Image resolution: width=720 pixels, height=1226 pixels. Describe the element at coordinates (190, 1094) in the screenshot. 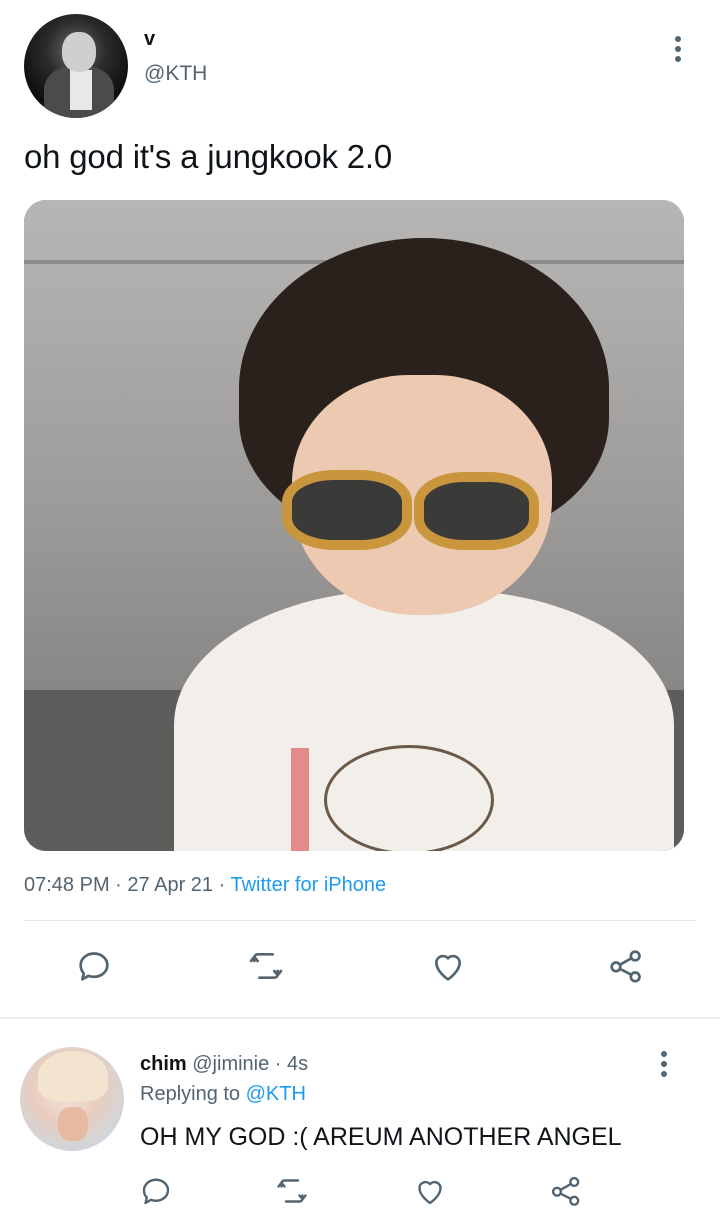

I see `replying-label: Replying to` at that location.